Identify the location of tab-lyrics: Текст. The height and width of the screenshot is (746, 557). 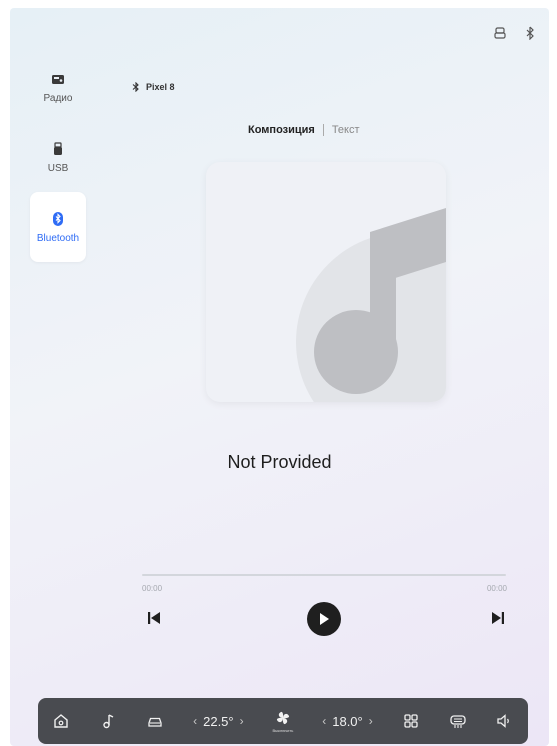
(346, 130).